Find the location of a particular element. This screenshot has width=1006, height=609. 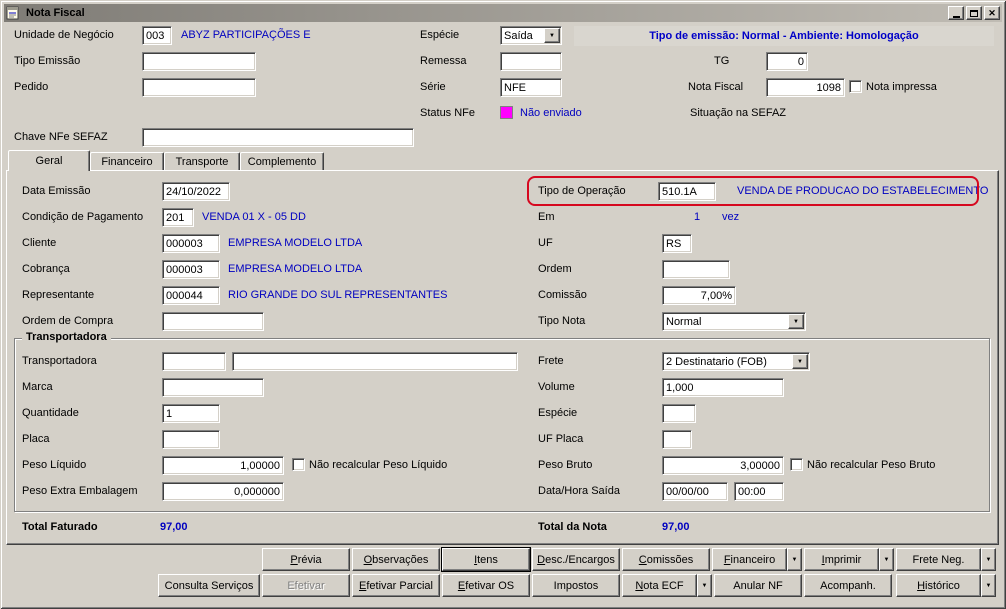

quantidade-label: Quantidade is located at coordinates (50, 413).